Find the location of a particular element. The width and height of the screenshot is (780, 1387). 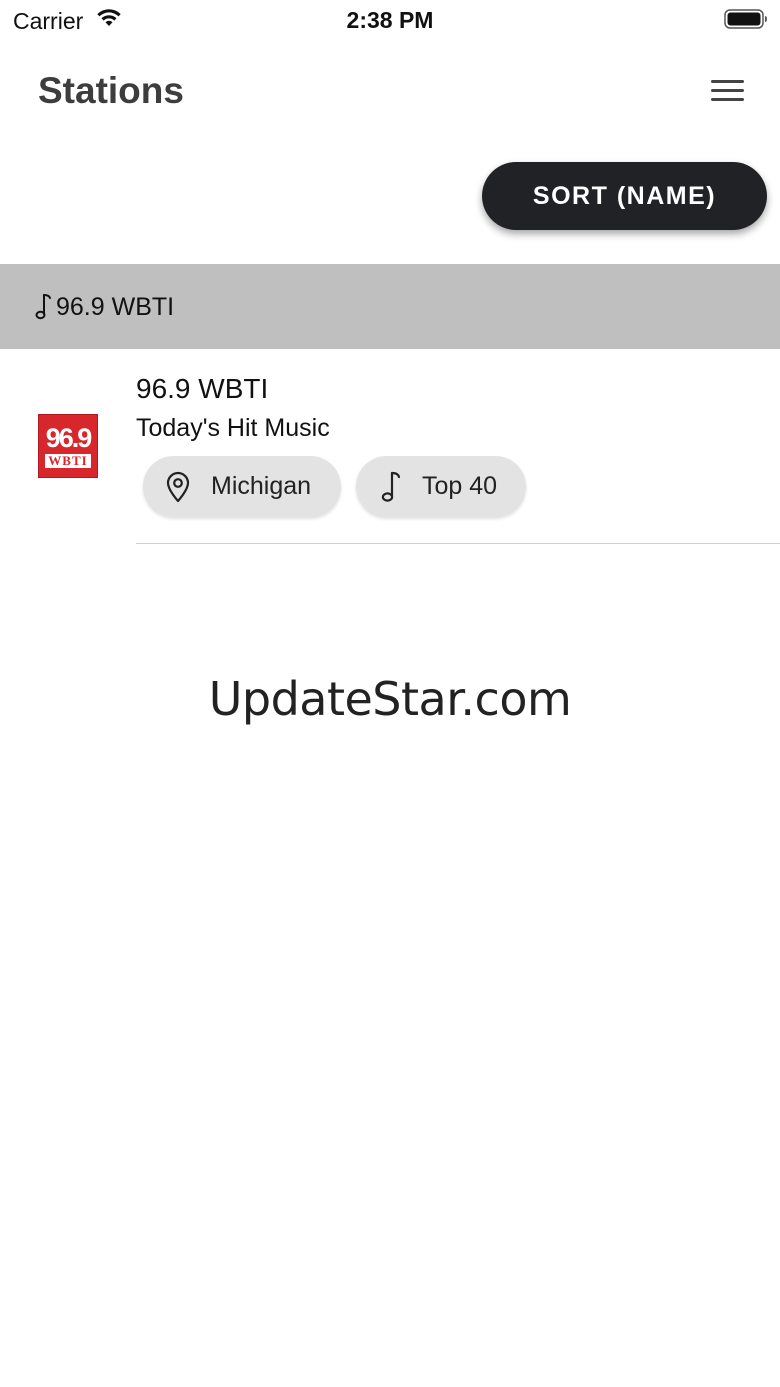

station-logo: 96.9 WBTI is located at coordinates (68, 446).